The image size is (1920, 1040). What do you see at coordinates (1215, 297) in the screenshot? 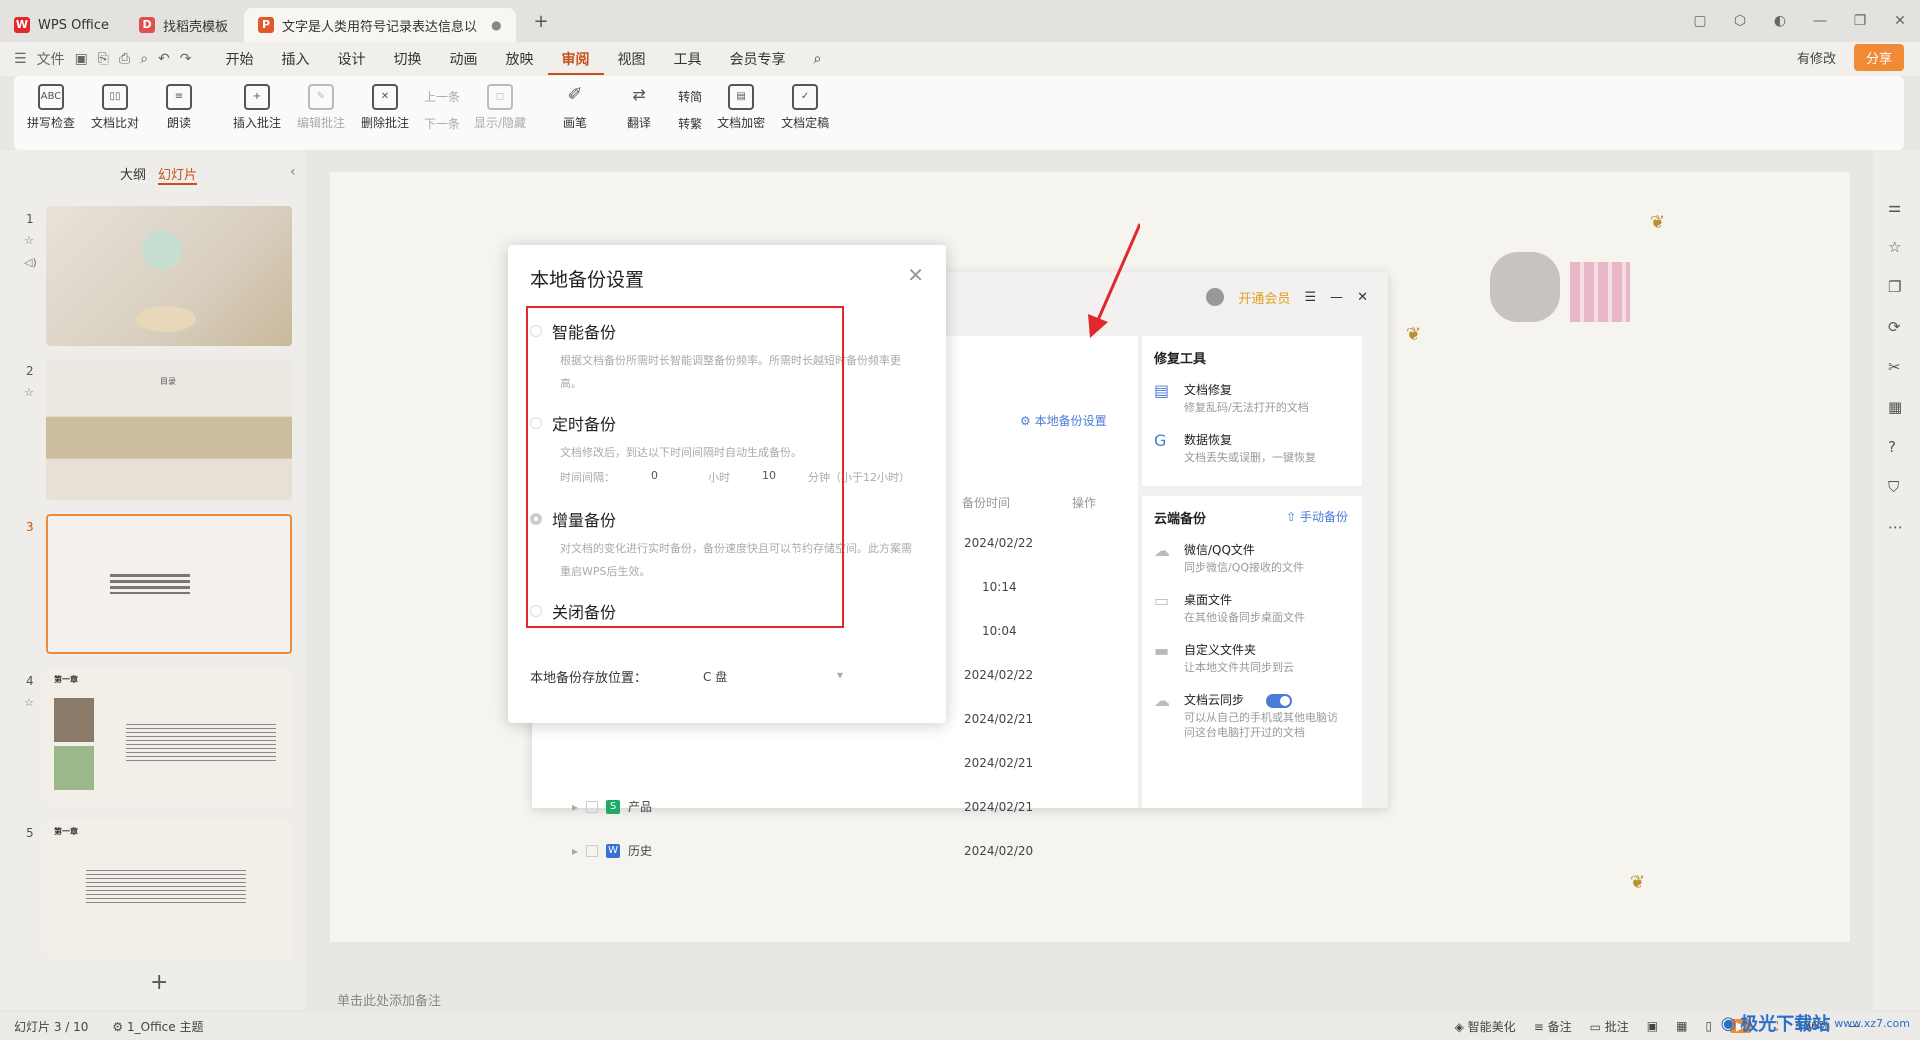
I see `avatar` at bounding box center [1215, 297].